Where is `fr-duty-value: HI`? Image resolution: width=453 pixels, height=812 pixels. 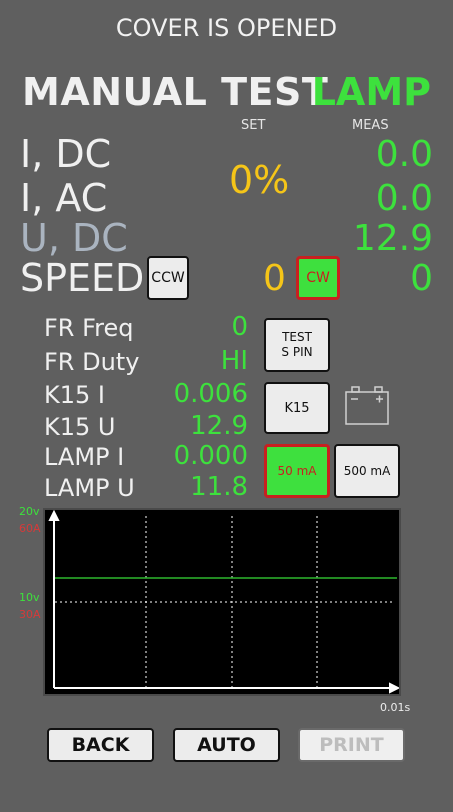
fr-duty-value: HI is located at coordinates (234, 361).